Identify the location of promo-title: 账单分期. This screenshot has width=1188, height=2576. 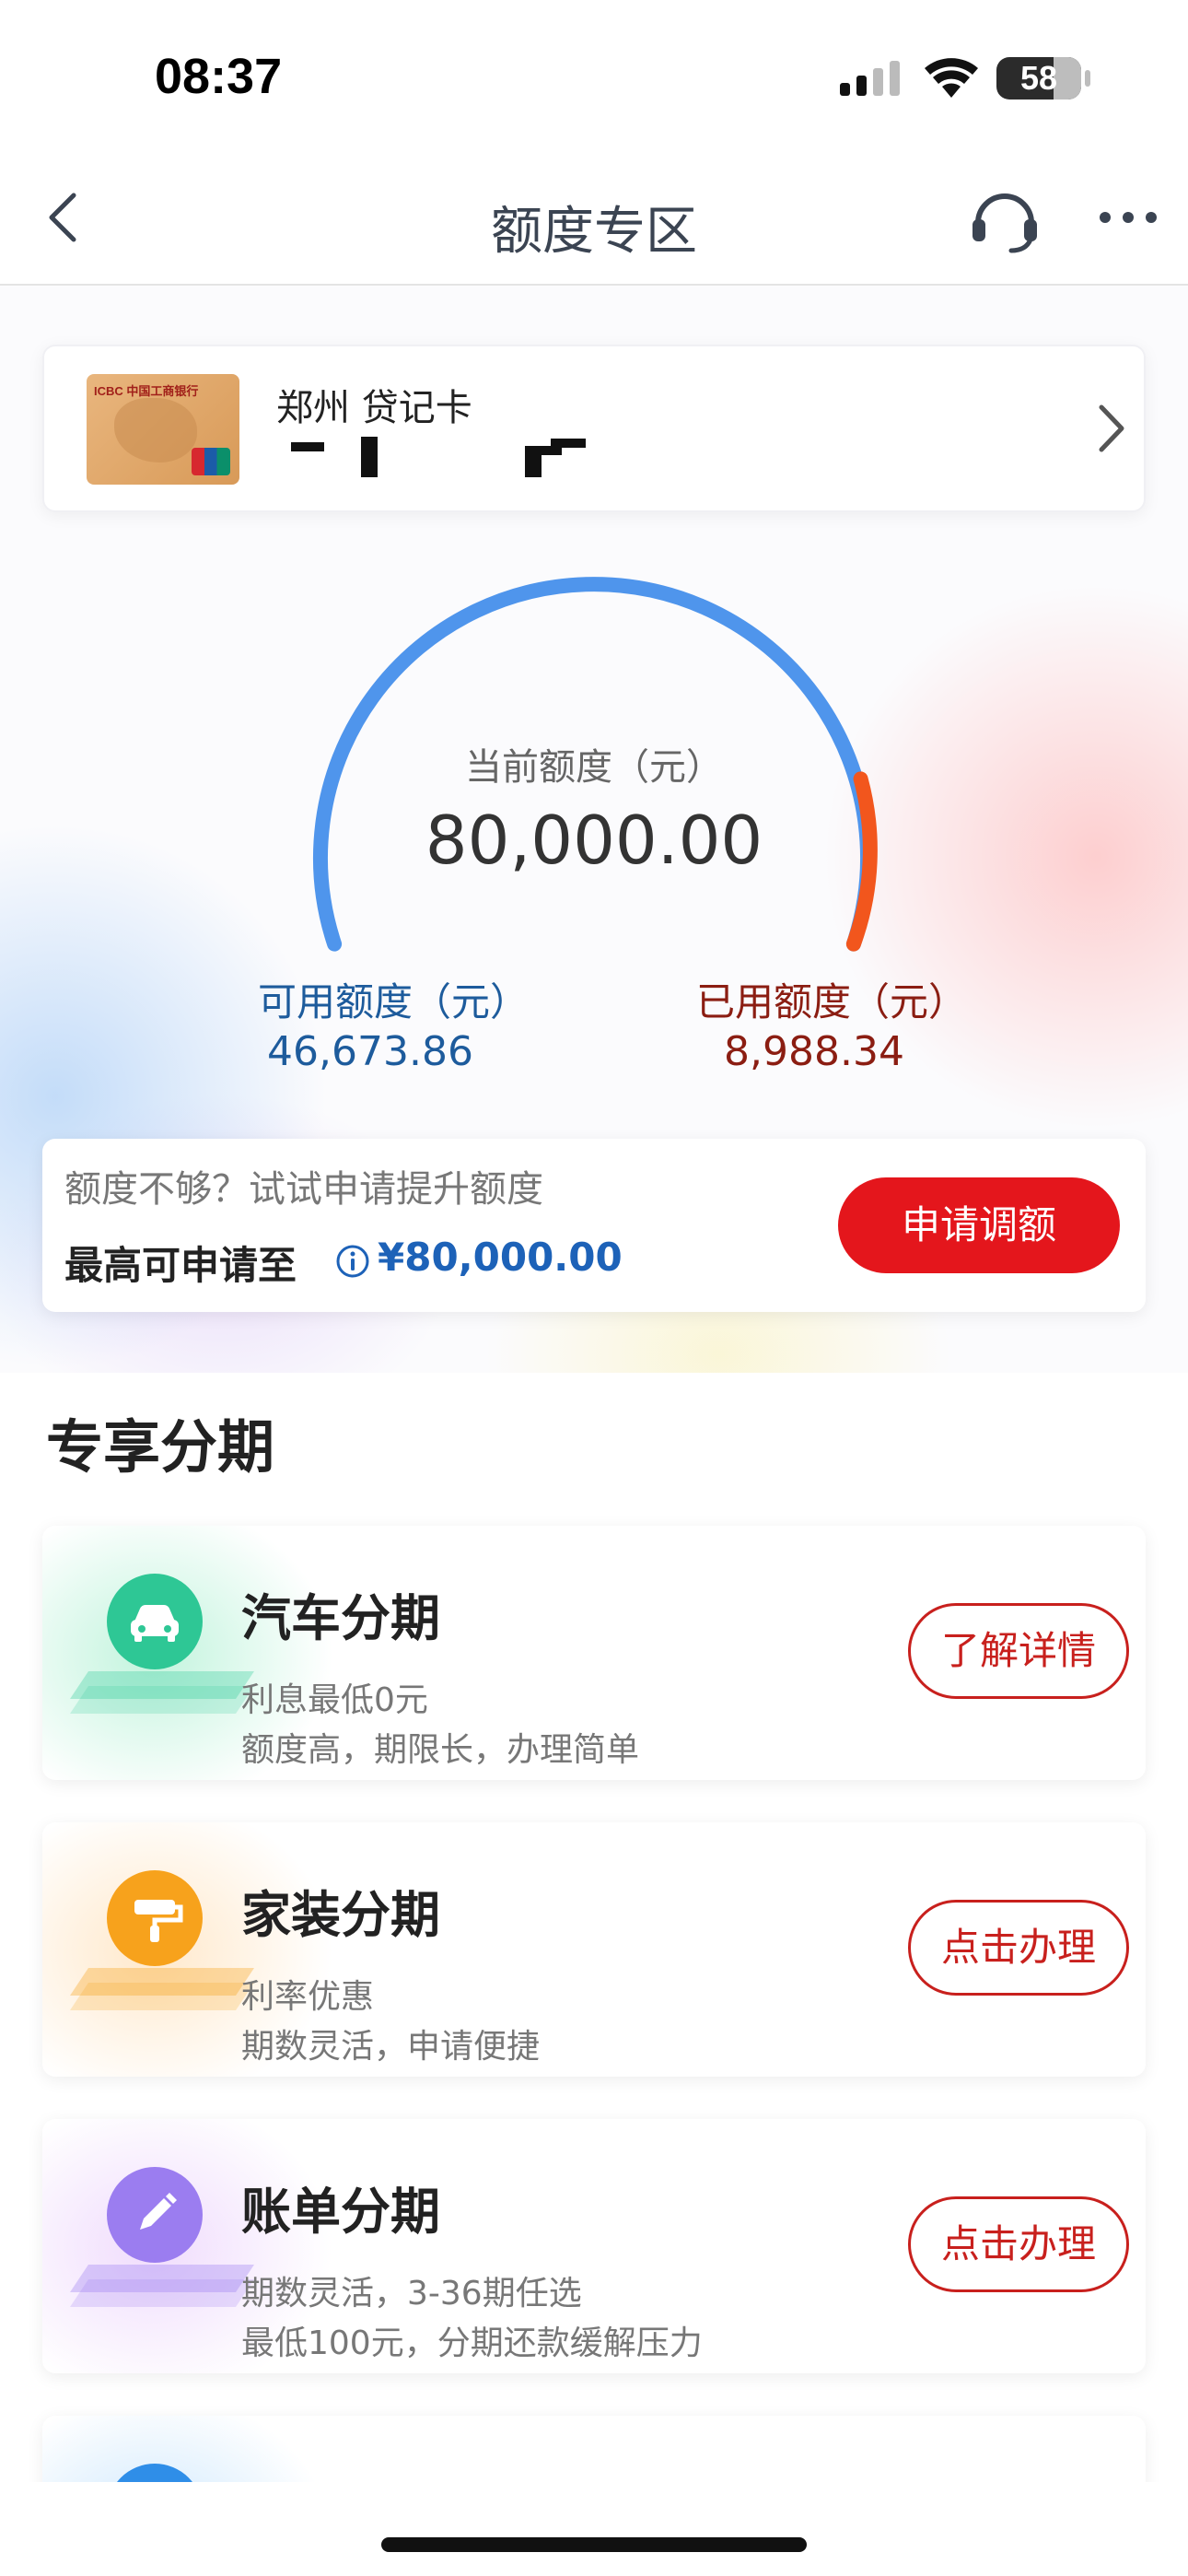
(340, 2212).